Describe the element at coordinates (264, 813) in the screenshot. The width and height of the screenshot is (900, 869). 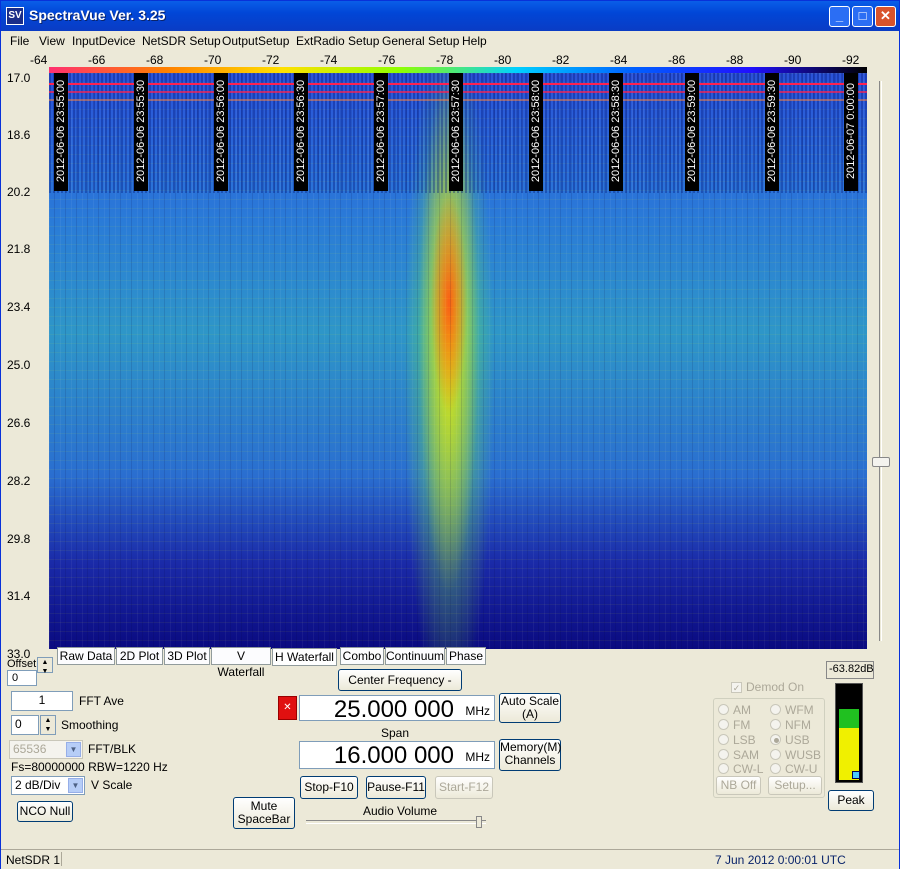
I see `mute-button: Mute SpaceBar` at that location.